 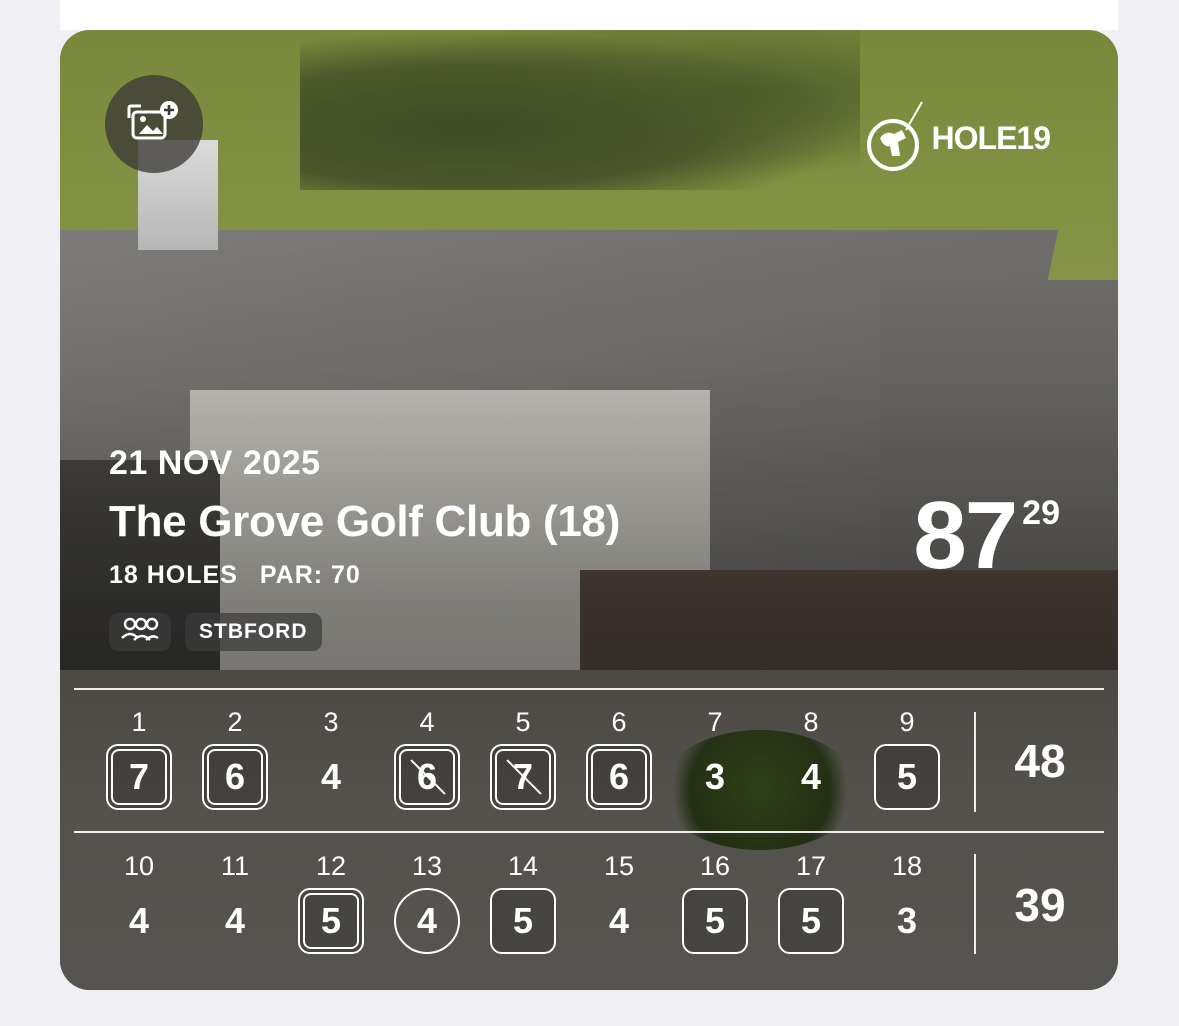 I want to click on hole-number: 16, so click(x=715, y=866).